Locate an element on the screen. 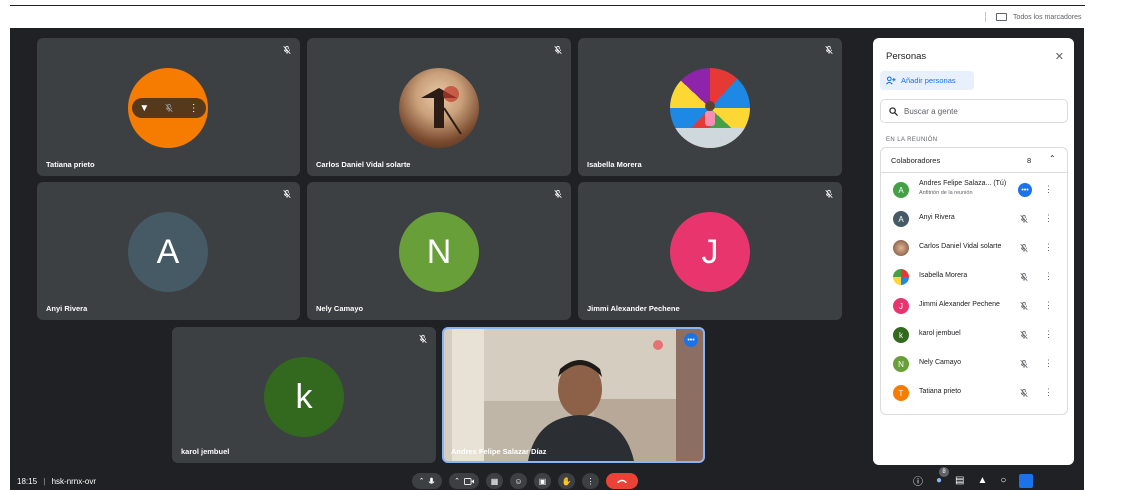  present-button: ▣ is located at coordinates (542, 481).